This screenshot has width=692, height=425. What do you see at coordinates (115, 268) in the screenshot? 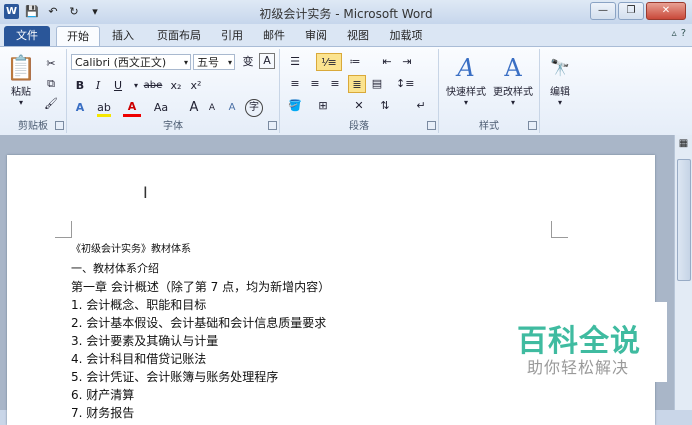
I see `doc-heading: 一、教材体系介绍` at bounding box center [115, 268].